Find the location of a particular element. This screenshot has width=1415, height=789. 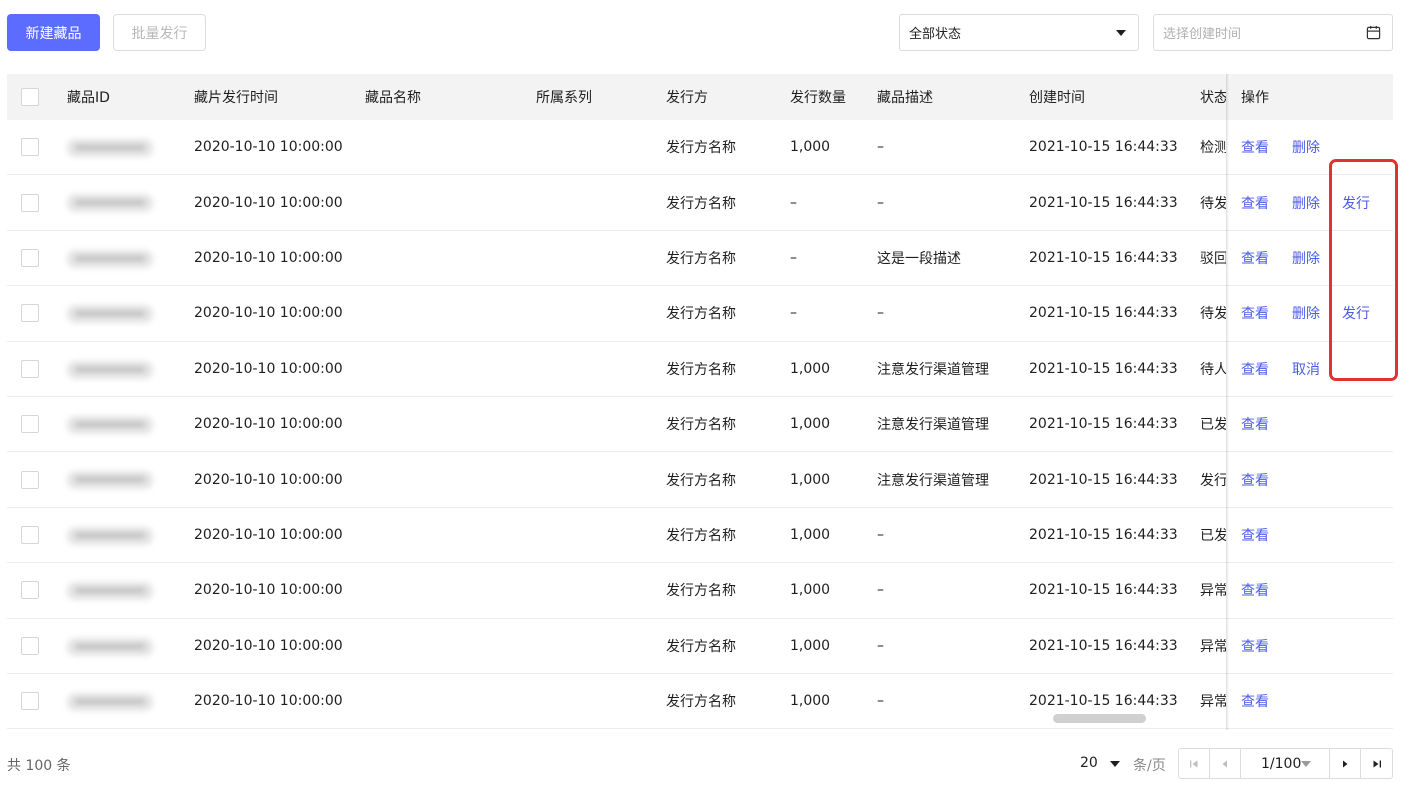

last-page-button is located at coordinates (1376, 763).